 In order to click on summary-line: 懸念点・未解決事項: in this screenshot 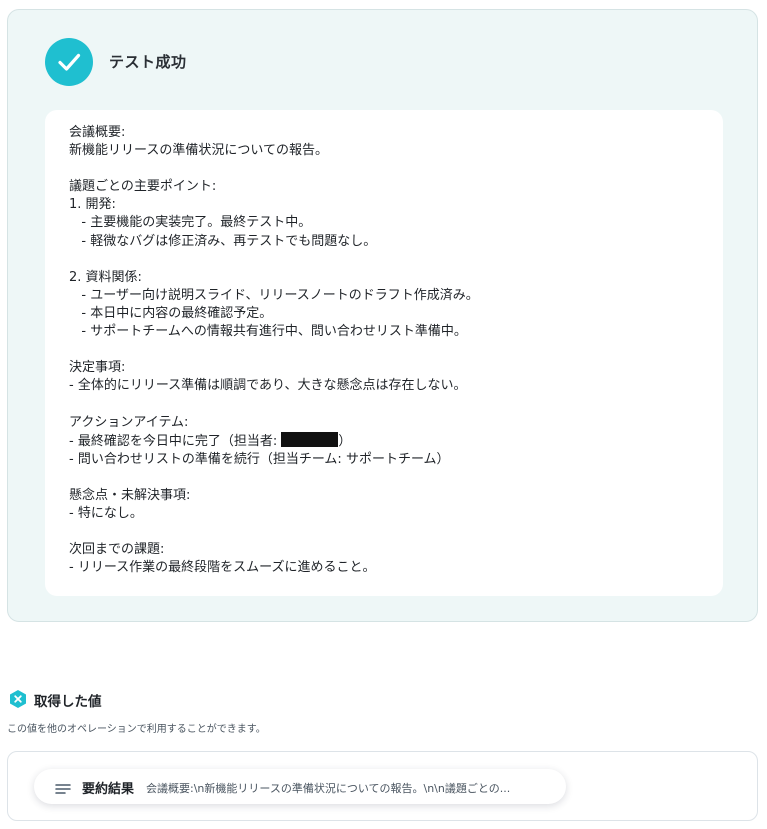, I will do `click(130, 495)`.